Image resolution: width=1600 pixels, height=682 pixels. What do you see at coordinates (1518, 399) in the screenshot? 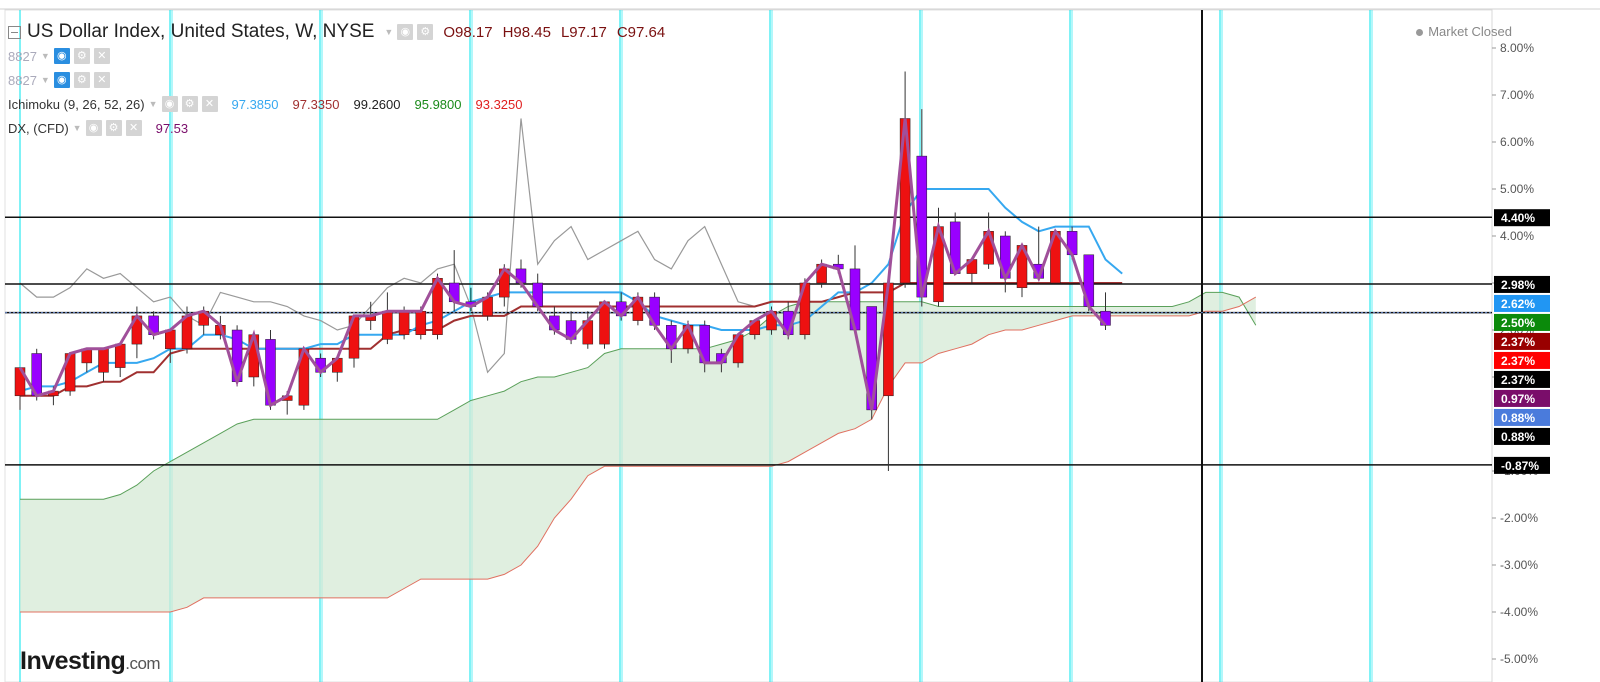
I see `price-label-text: 0.97%` at bounding box center [1518, 399].